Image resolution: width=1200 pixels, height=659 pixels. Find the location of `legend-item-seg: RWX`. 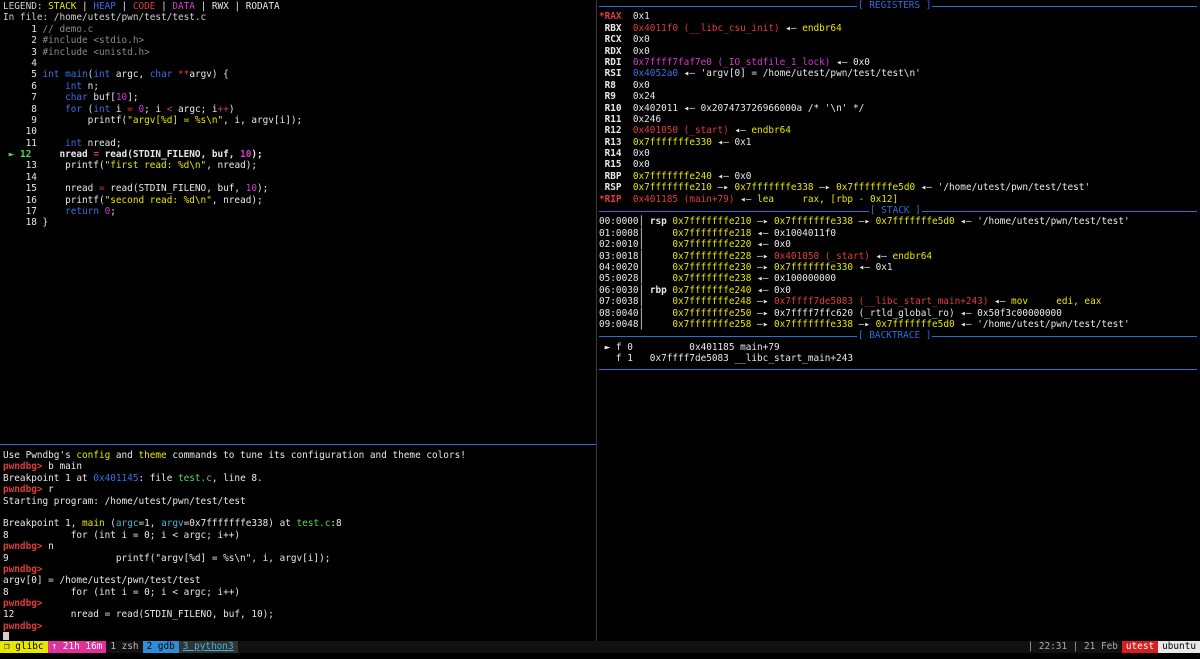

legend-item-seg: RWX is located at coordinates (220, 6).